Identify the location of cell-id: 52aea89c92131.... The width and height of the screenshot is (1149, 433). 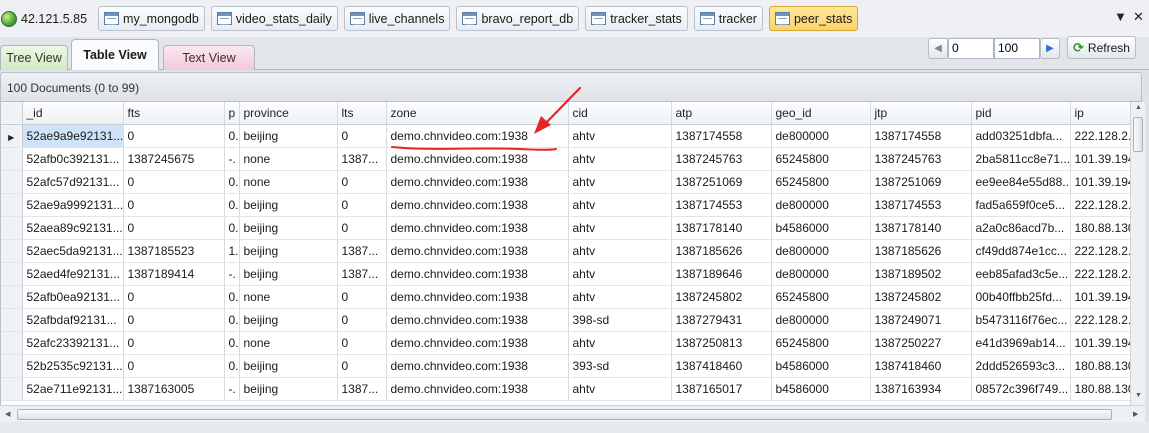
(73, 228).